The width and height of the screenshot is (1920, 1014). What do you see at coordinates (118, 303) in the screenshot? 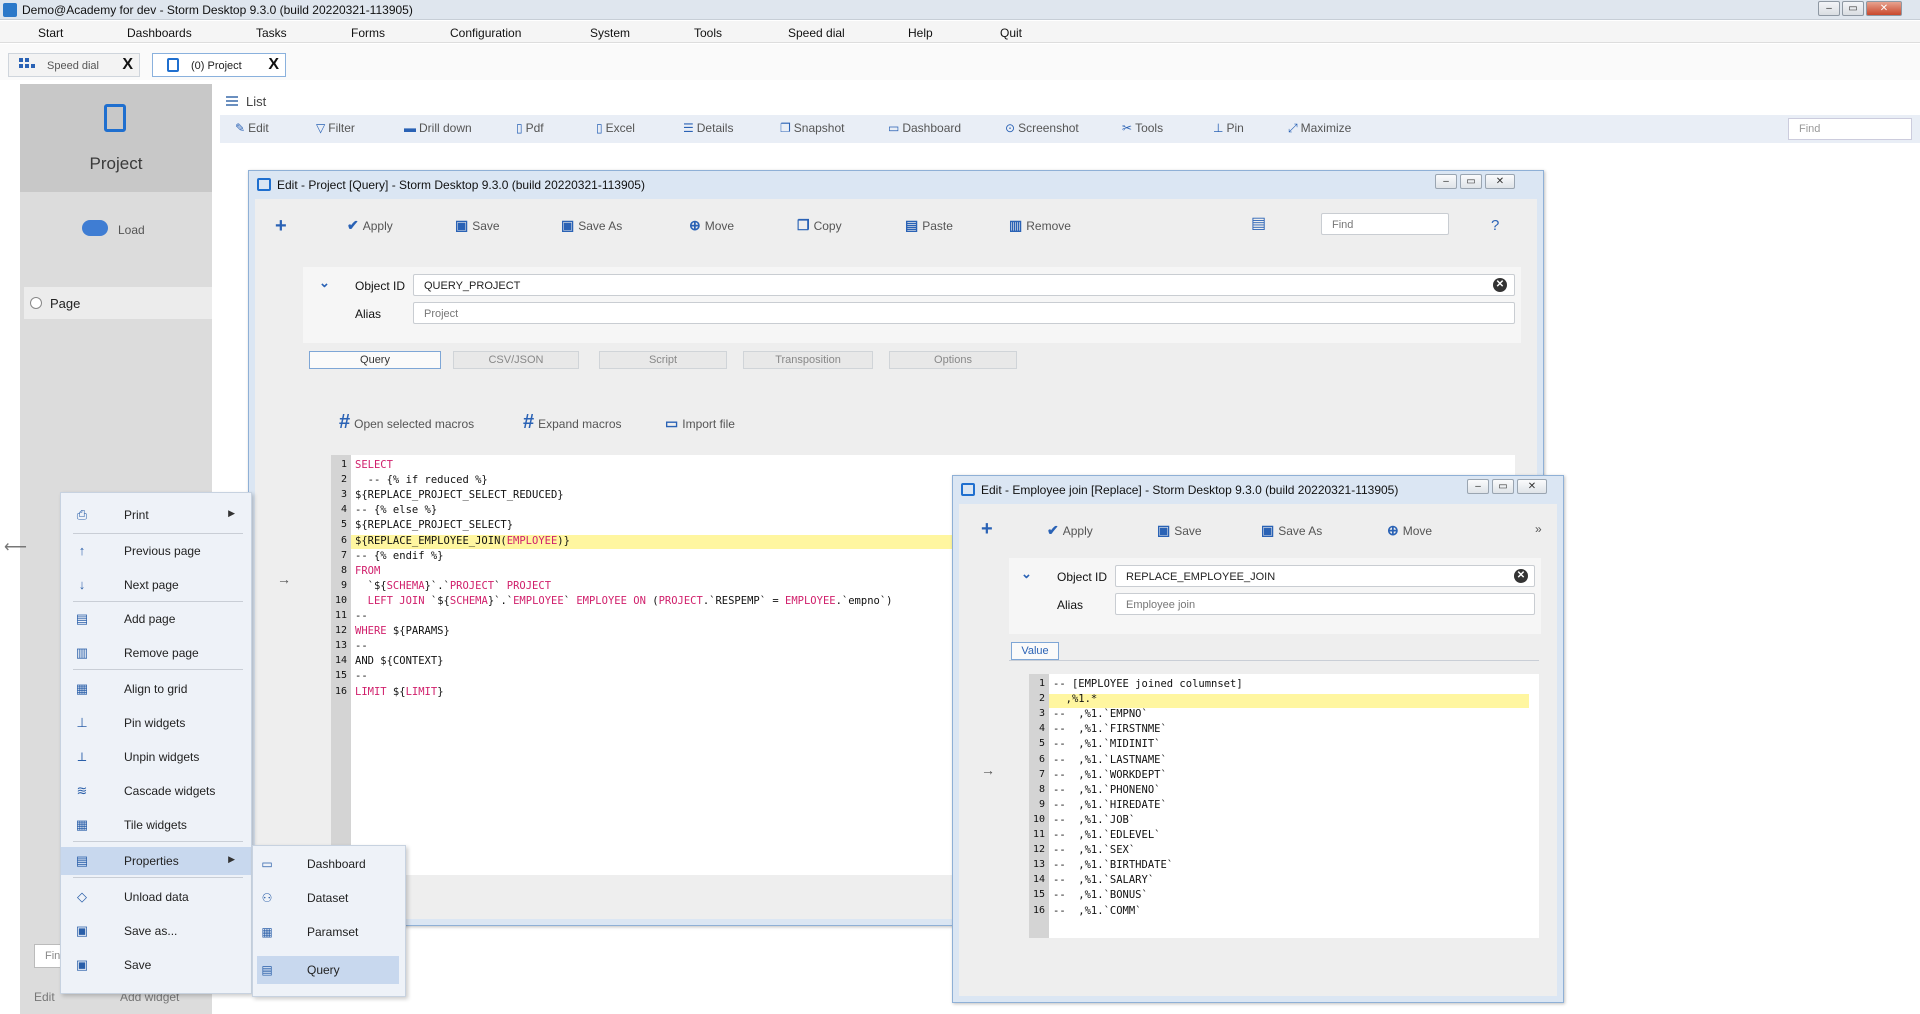
I see `page-item: Page` at bounding box center [118, 303].